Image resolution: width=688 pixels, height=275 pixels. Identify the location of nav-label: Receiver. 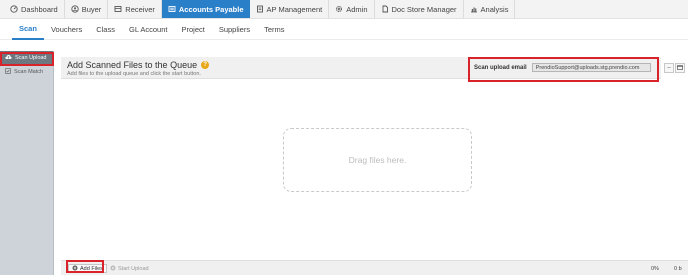
(140, 9).